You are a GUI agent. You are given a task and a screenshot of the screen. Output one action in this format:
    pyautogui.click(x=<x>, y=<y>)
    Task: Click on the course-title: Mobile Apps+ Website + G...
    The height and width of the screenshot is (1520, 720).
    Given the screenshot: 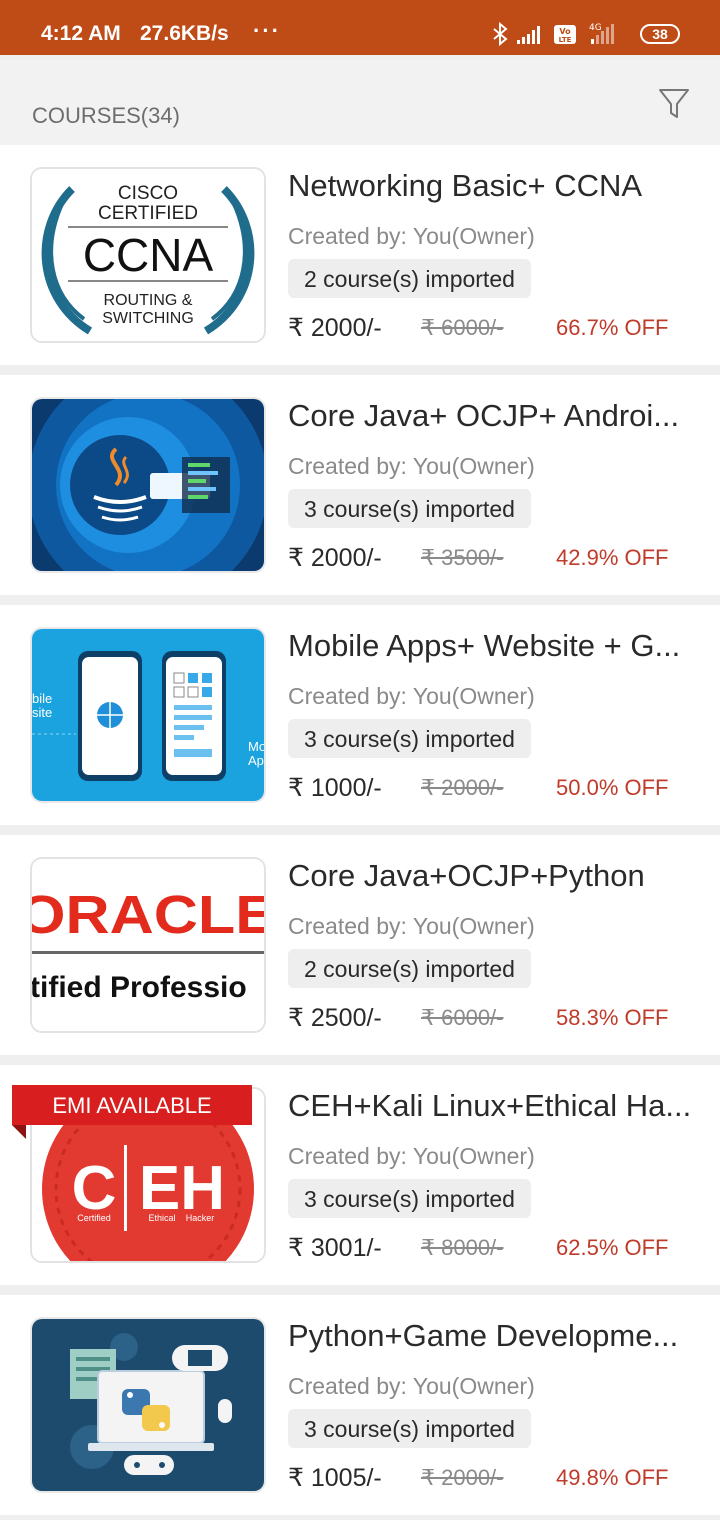 What is the action you would take?
    pyautogui.click(x=484, y=645)
    